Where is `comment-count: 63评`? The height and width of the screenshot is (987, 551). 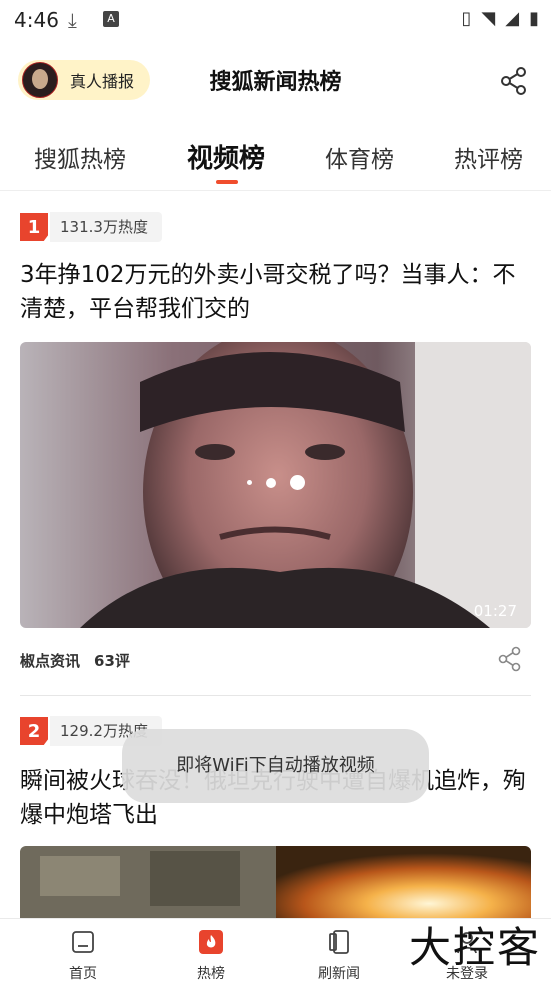
comment-count: 63评 is located at coordinates (112, 660).